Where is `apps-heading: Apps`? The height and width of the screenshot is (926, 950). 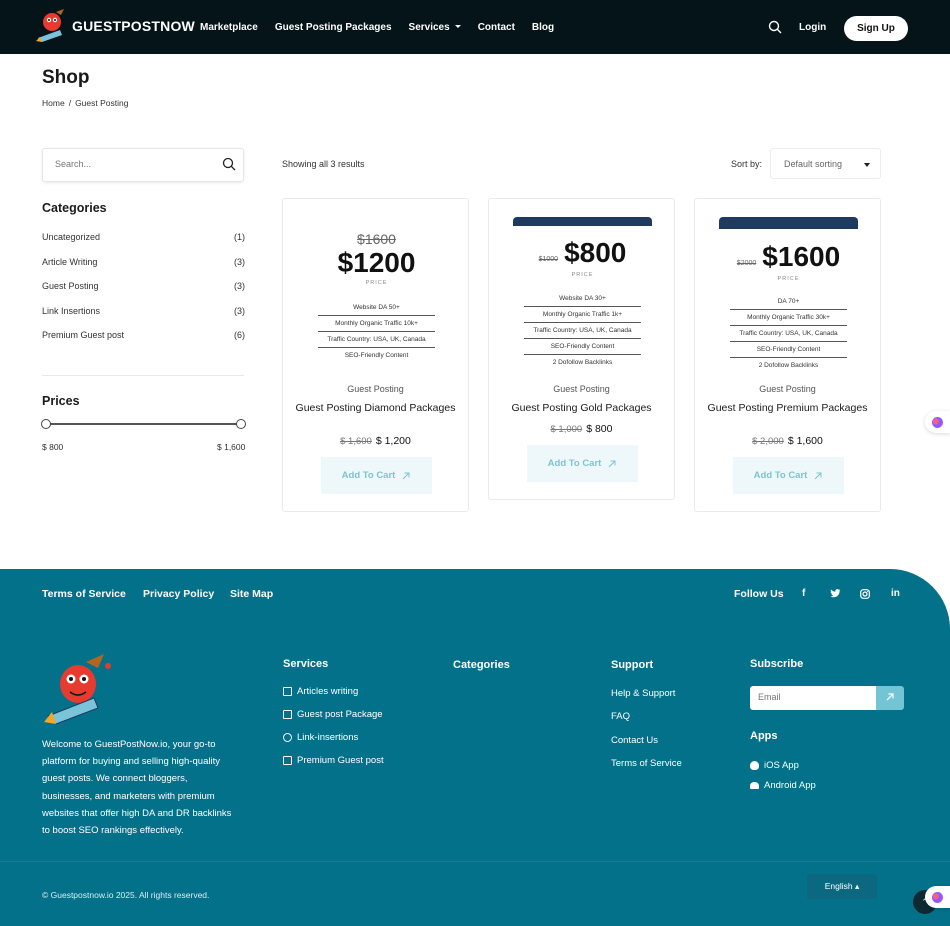 apps-heading: Apps is located at coordinates (764, 736).